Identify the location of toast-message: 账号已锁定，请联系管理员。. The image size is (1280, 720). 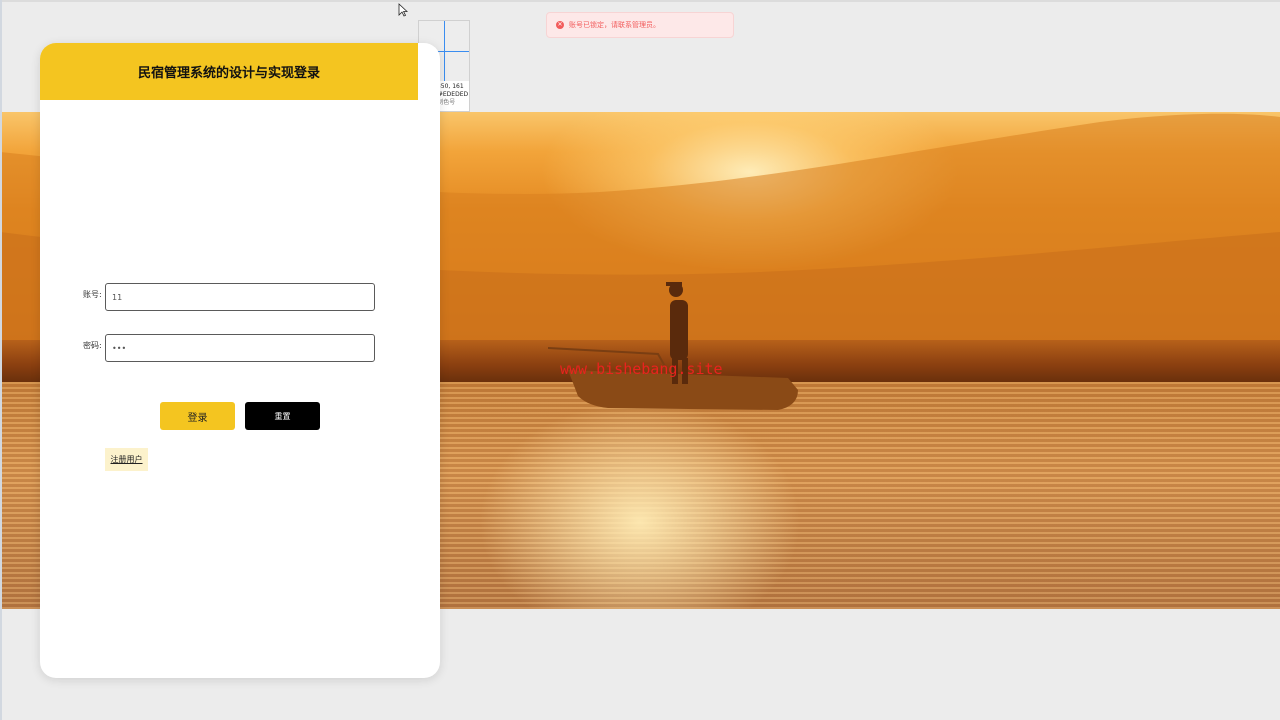
(614, 25).